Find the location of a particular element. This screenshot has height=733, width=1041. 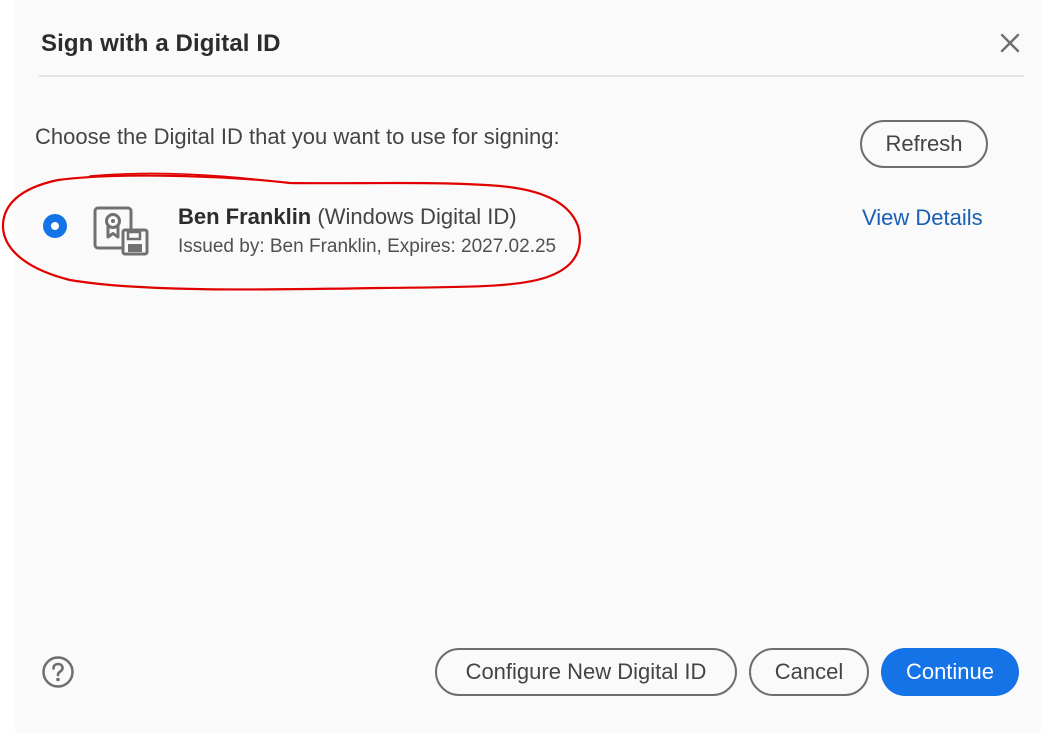

continue-button: Continue is located at coordinates (950, 672).